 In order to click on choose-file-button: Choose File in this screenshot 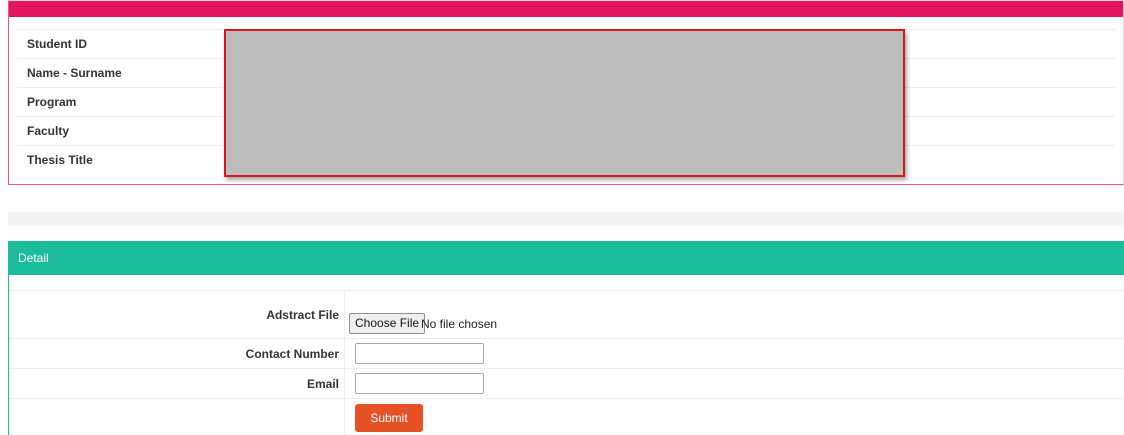, I will do `click(387, 323)`.